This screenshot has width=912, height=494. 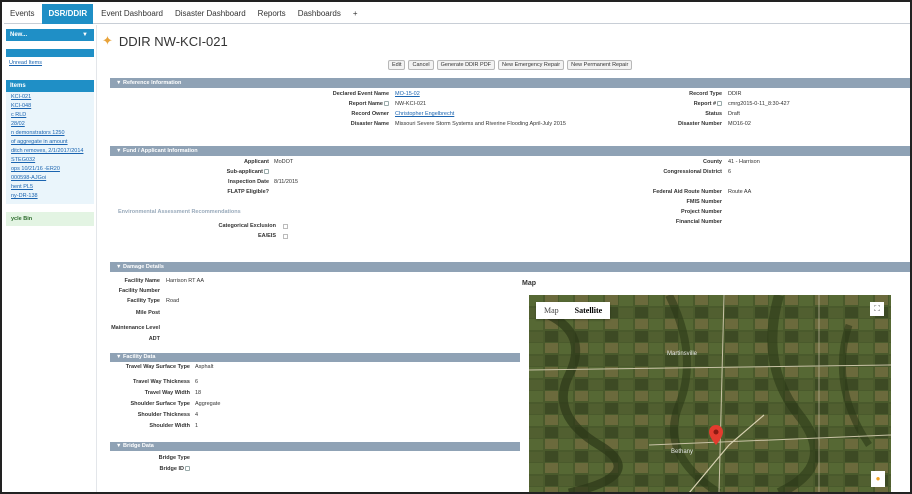 I want to click on map-type-toggle: Map Satellite, so click(x=573, y=310).